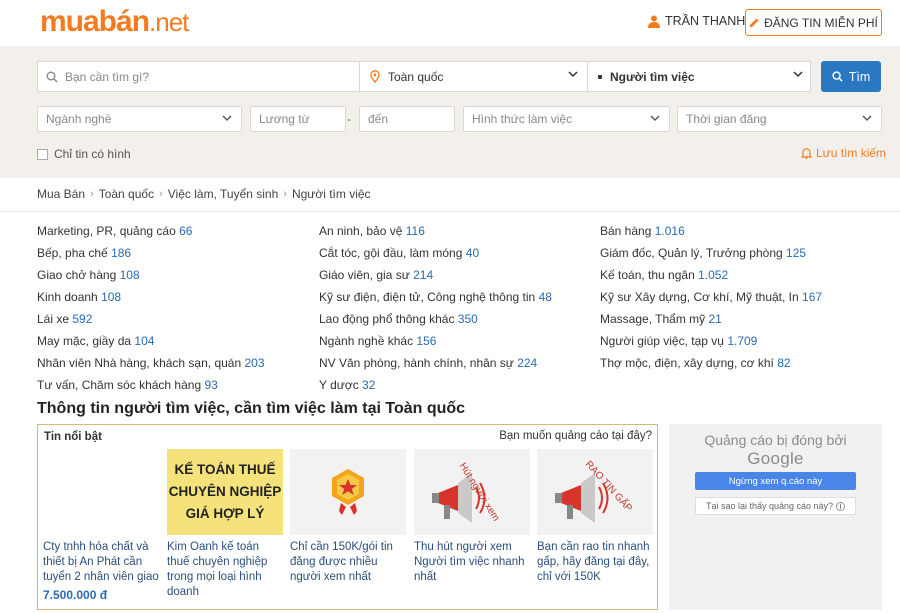 The width and height of the screenshot is (900, 613). I want to click on listing-thumbnail: RAO TIN GẤP, so click(595, 492).